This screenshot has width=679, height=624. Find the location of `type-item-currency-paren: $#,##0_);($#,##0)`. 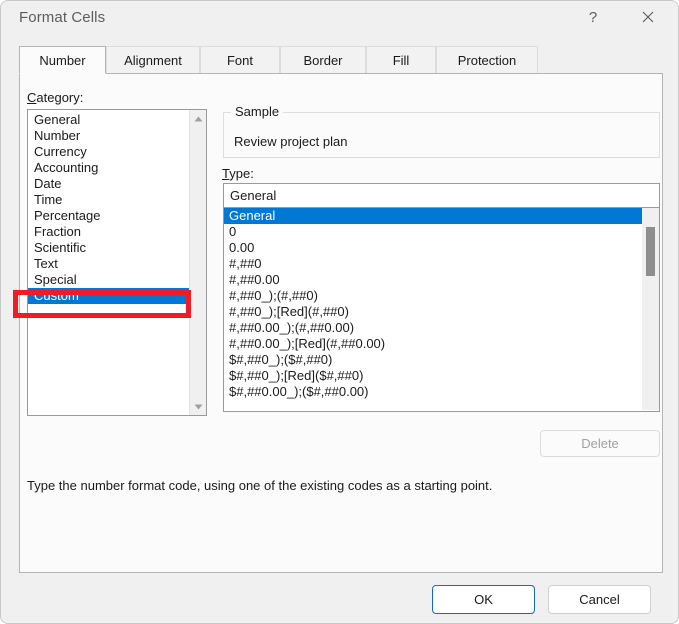

type-item-currency-paren: $#,##0_);($#,##0) is located at coordinates (433, 360).